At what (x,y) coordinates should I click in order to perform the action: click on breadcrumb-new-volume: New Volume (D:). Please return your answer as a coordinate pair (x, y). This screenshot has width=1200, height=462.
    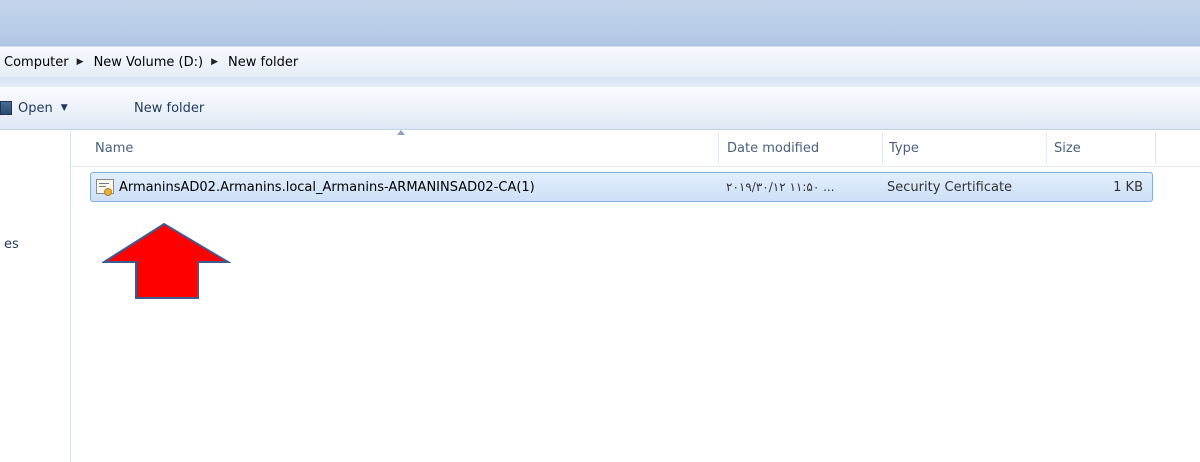
    Looking at the image, I should click on (149, 62).